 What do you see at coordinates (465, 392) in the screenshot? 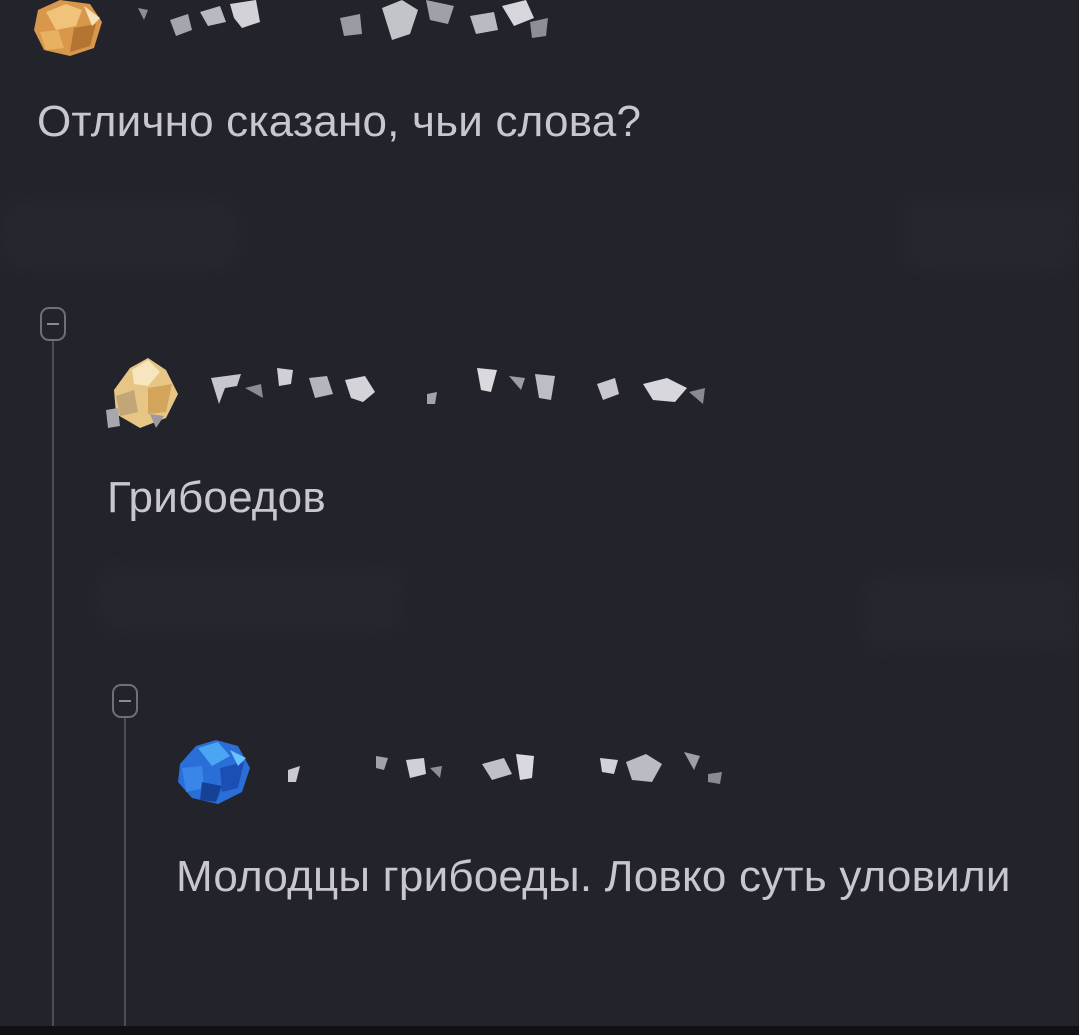
I see `comment-2-author-obfuscated` at bounding box center [465, 392].